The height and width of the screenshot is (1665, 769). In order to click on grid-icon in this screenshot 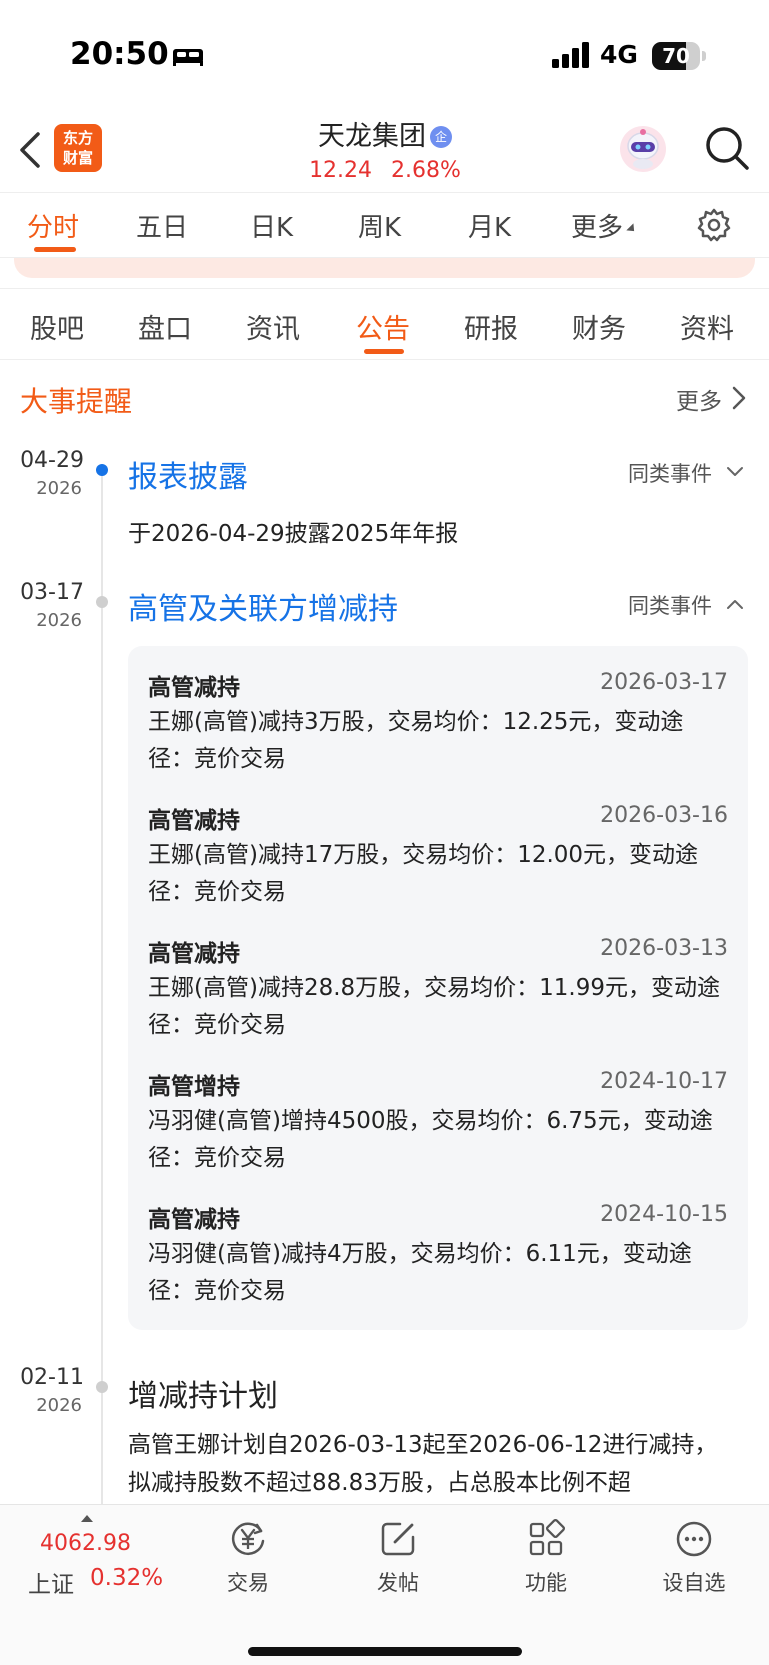, I will do `click(547, 1537)`.